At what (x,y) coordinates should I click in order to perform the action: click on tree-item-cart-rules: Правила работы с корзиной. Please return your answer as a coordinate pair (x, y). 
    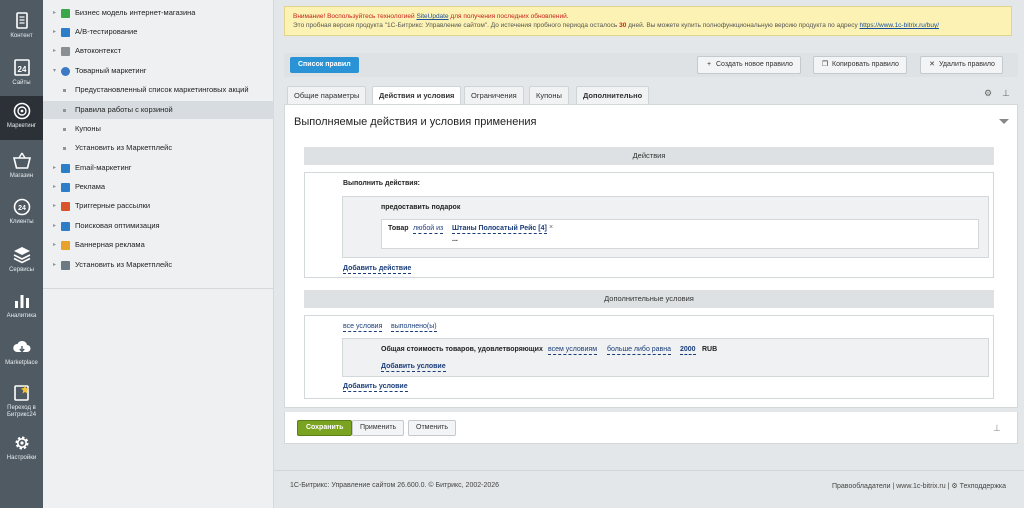
    Looking at the image, I should click on (158, 110).